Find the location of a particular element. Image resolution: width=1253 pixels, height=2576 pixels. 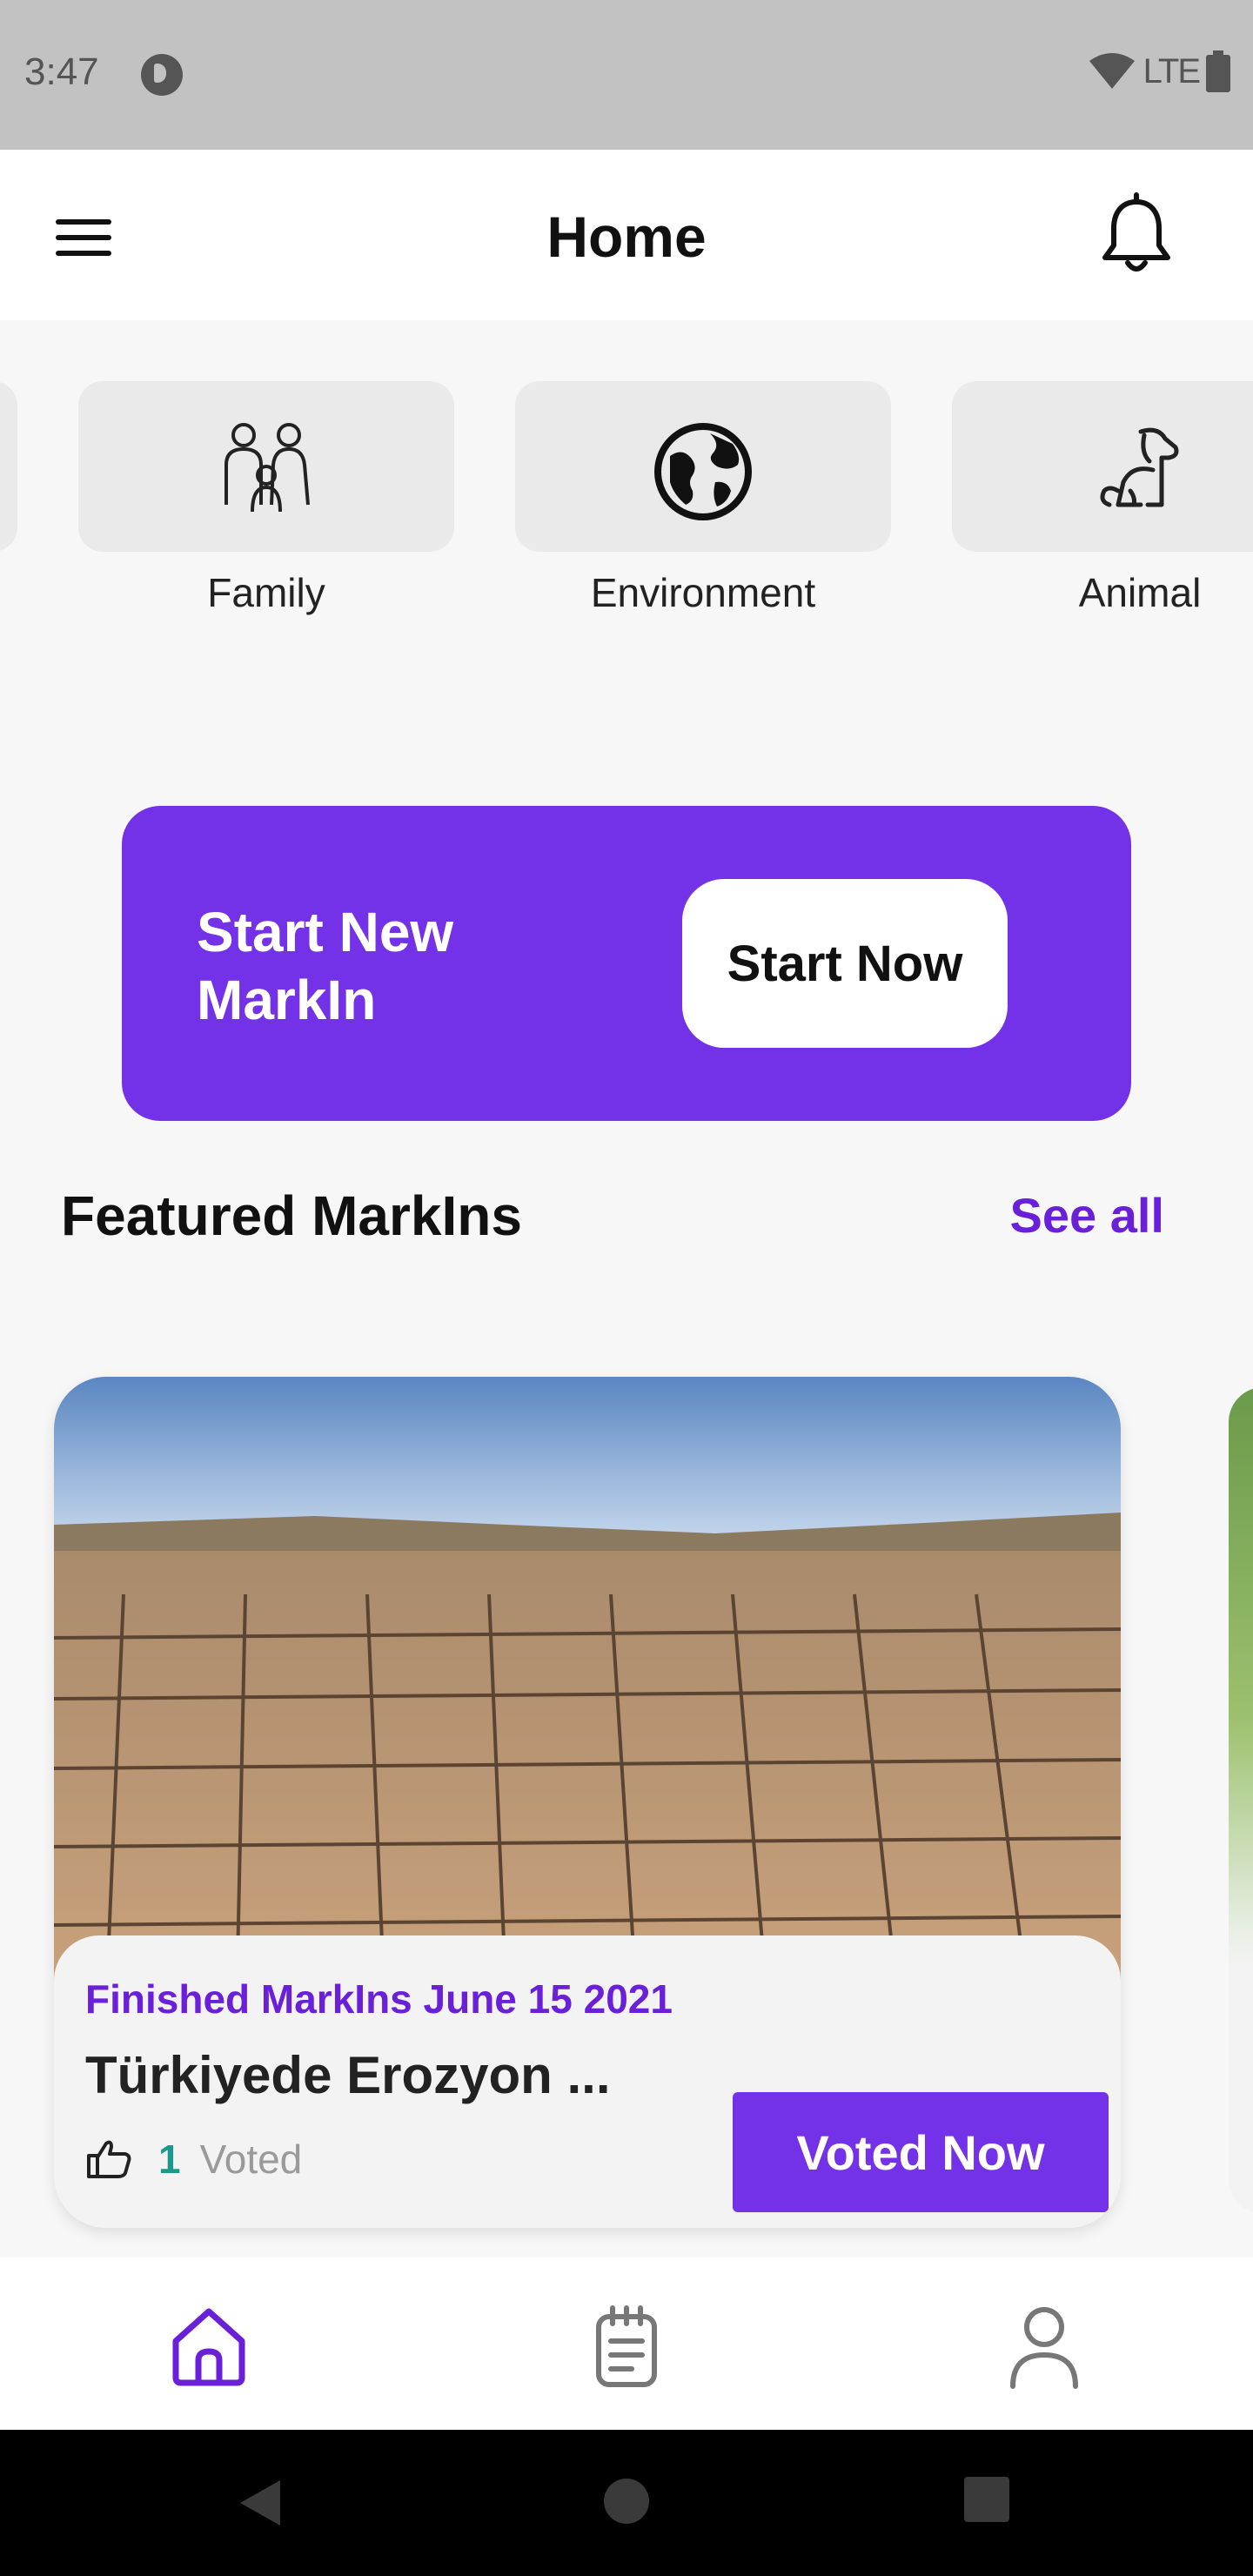

category-item-environment: Environment is located at coordinates (703, 498).